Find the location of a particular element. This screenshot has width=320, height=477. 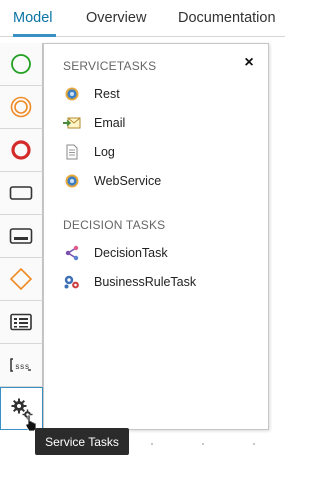

close-icon: × is located at coordinates (249, 63).